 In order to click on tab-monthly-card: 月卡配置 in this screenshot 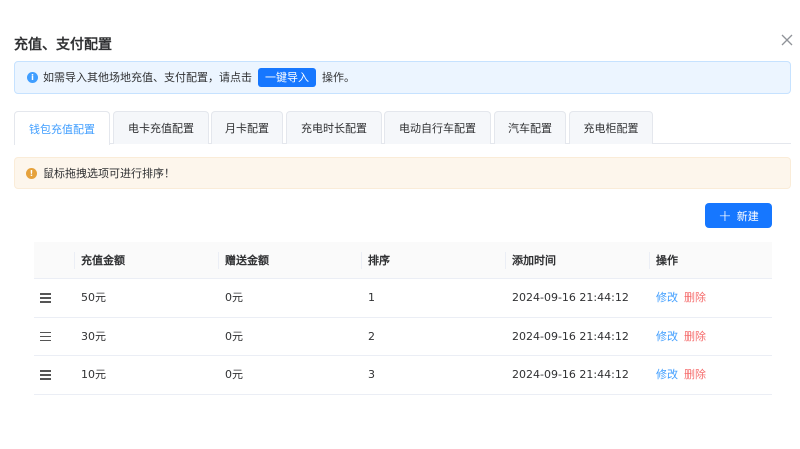, I will do `click(247, 127)`.